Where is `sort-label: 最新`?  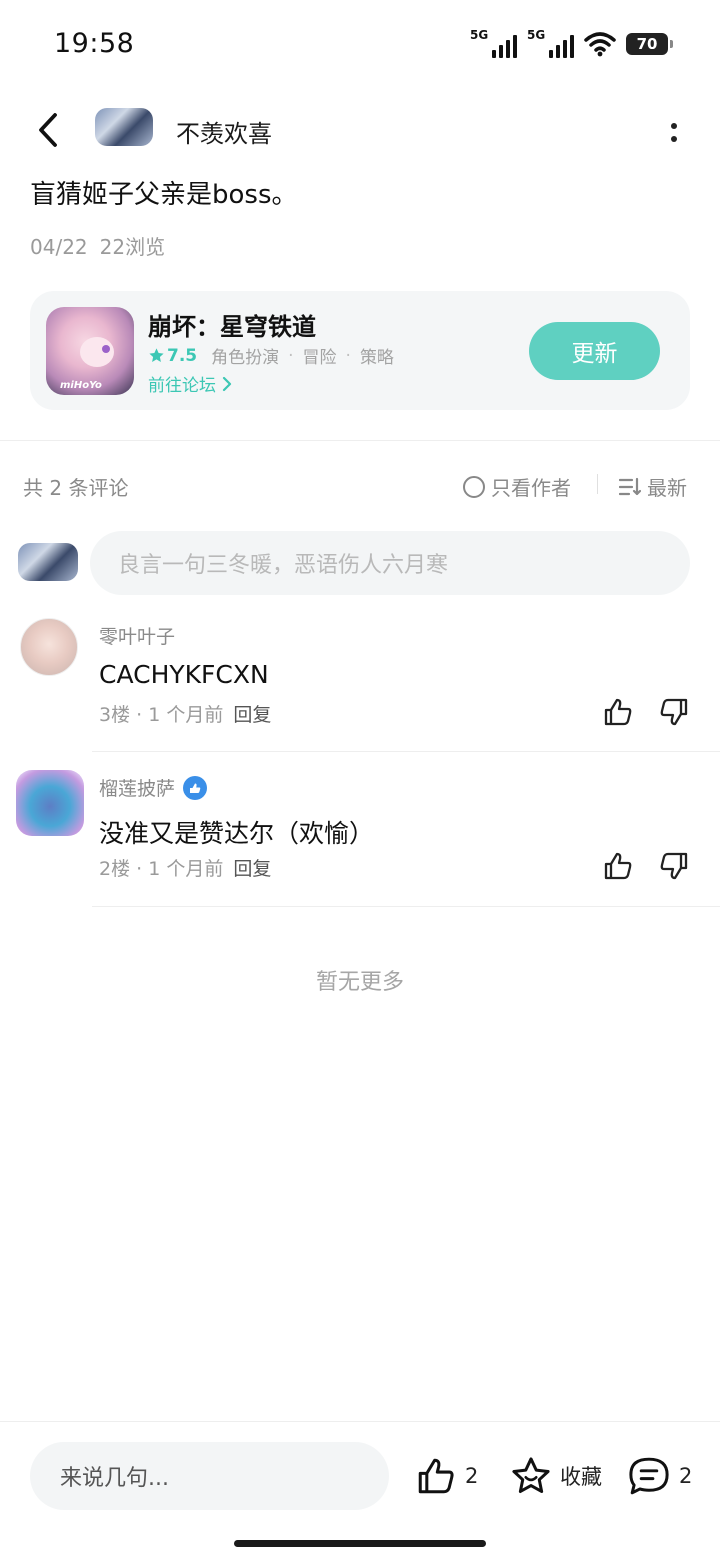
sort-label: 最新 is located at coordinates (667, 488).